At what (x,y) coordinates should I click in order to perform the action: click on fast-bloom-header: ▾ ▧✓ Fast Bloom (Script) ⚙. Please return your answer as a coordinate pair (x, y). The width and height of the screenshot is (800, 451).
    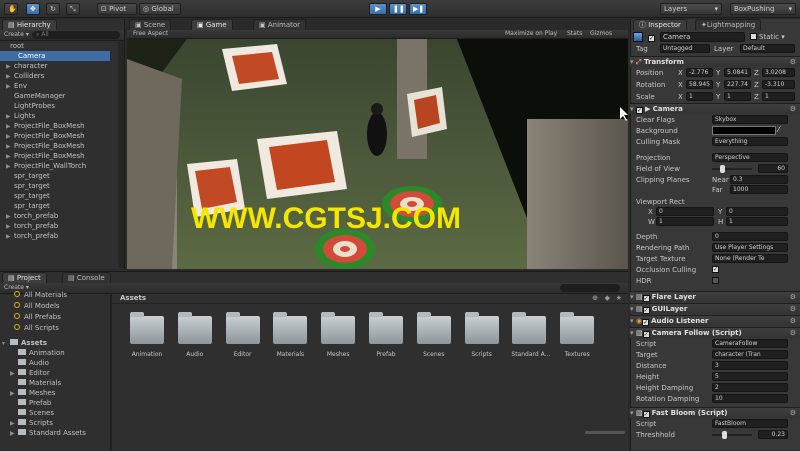
    Looking at the image, I should click on (715, 412).